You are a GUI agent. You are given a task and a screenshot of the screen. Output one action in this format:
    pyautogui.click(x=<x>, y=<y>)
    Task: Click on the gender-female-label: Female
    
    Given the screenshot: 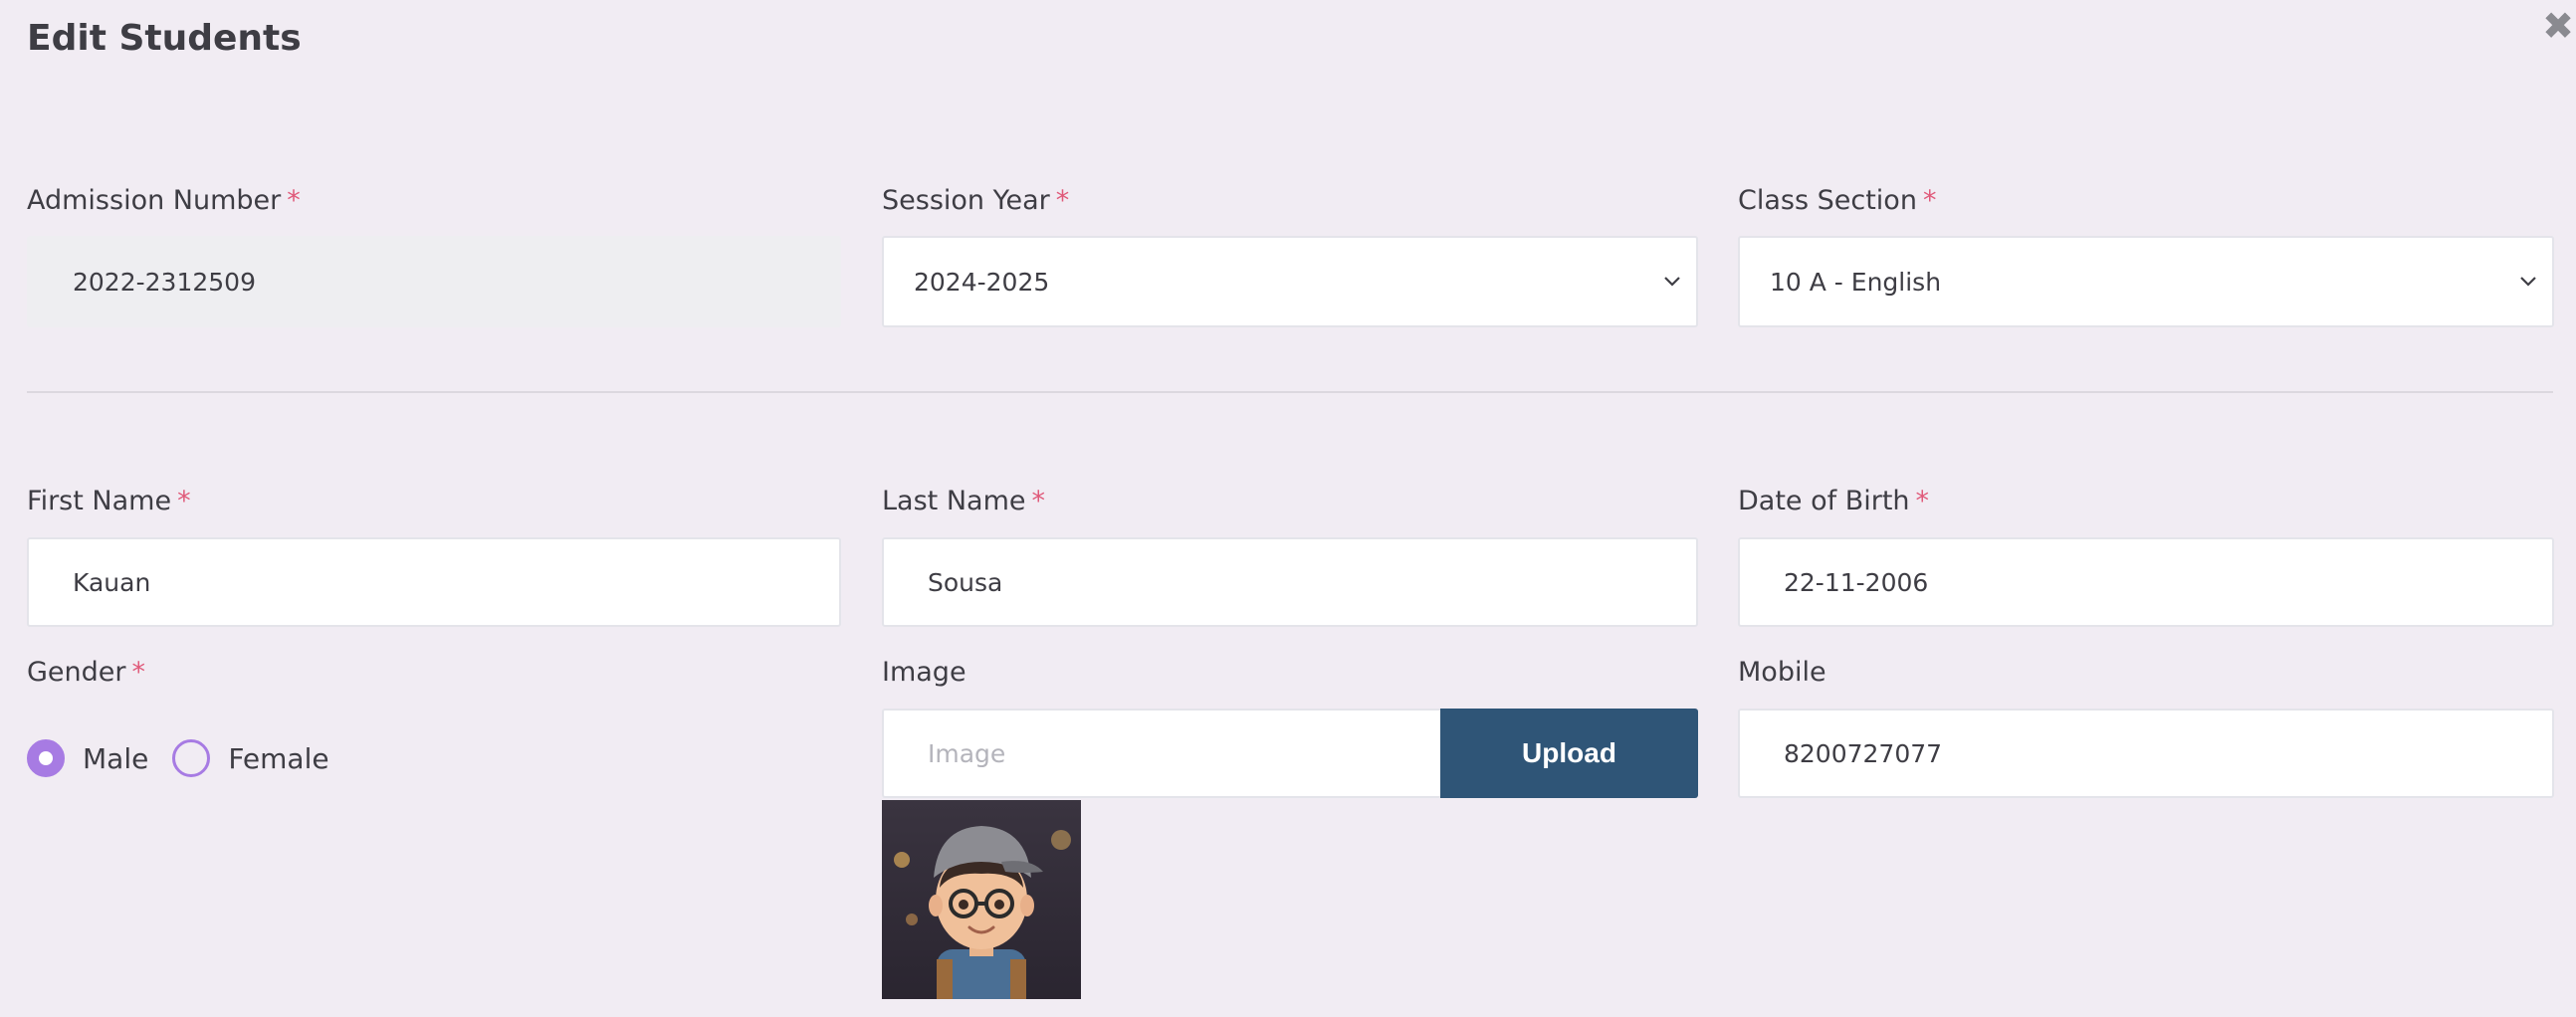 What is the action you would take?
    pyautogui.click(x=278, y=759)
    